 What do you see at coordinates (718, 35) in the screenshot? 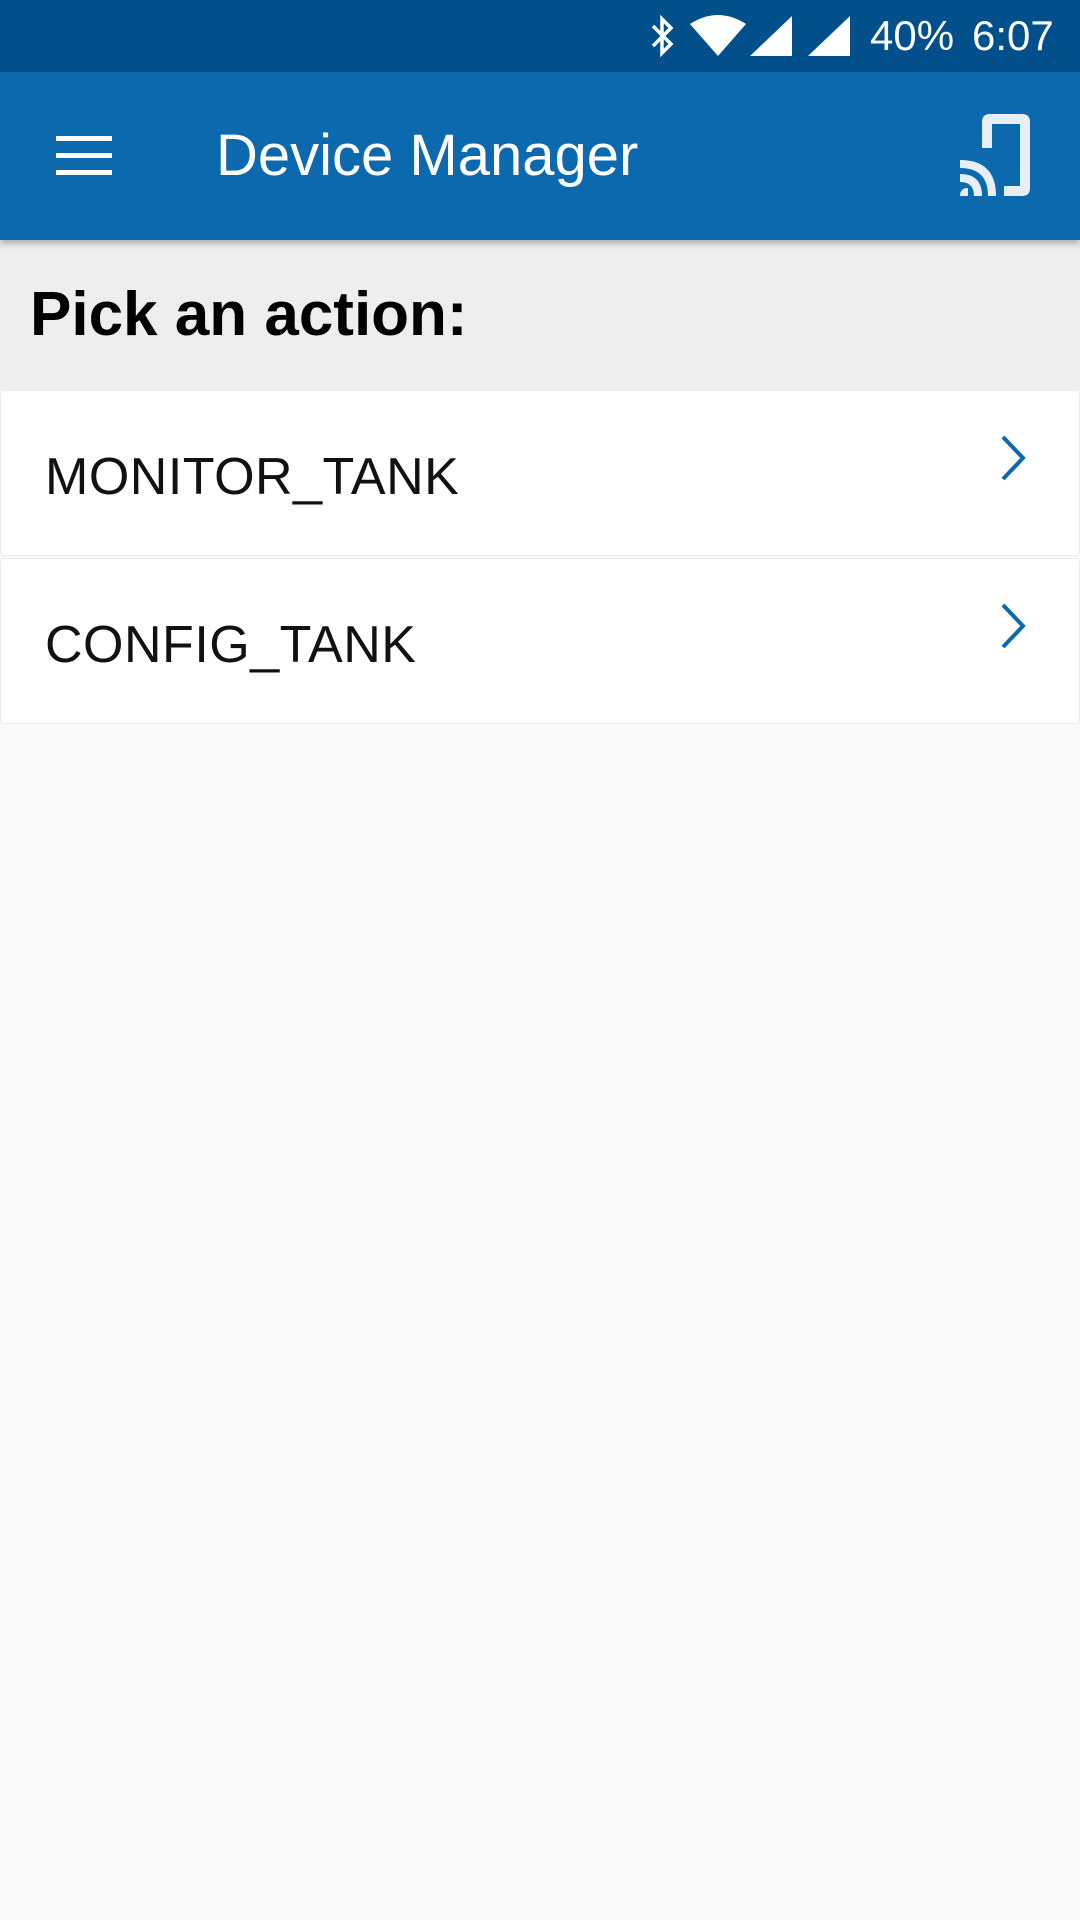
I see `wifi-icon` at bounding box center [718, 35].